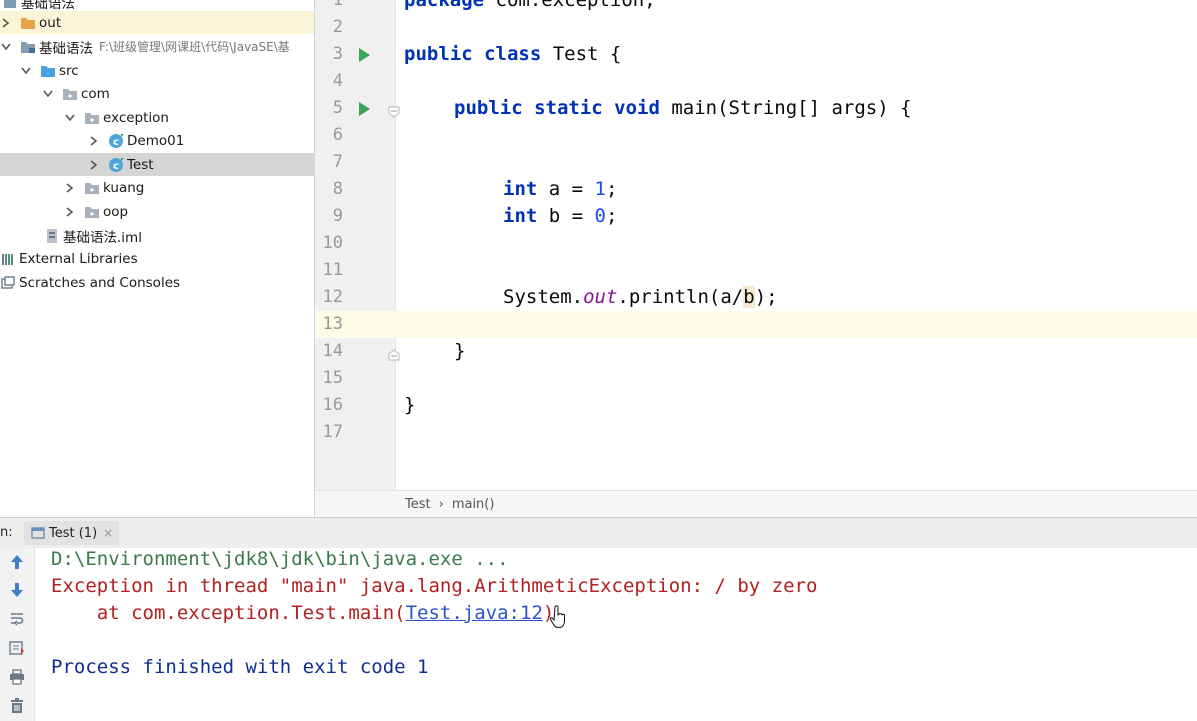 This screenshot has width=1197, height=721. I want to click on tree-label: src, so click(69, 70).